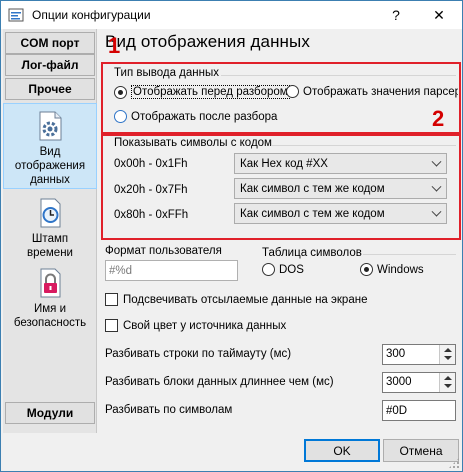 Image resolution: width=463 pixels, height=472 pixels. What do you see at coordinates (284, 163) in the screenshot?
I see `select-value: Как Hex код #XX` at bounding box center [284, 163].